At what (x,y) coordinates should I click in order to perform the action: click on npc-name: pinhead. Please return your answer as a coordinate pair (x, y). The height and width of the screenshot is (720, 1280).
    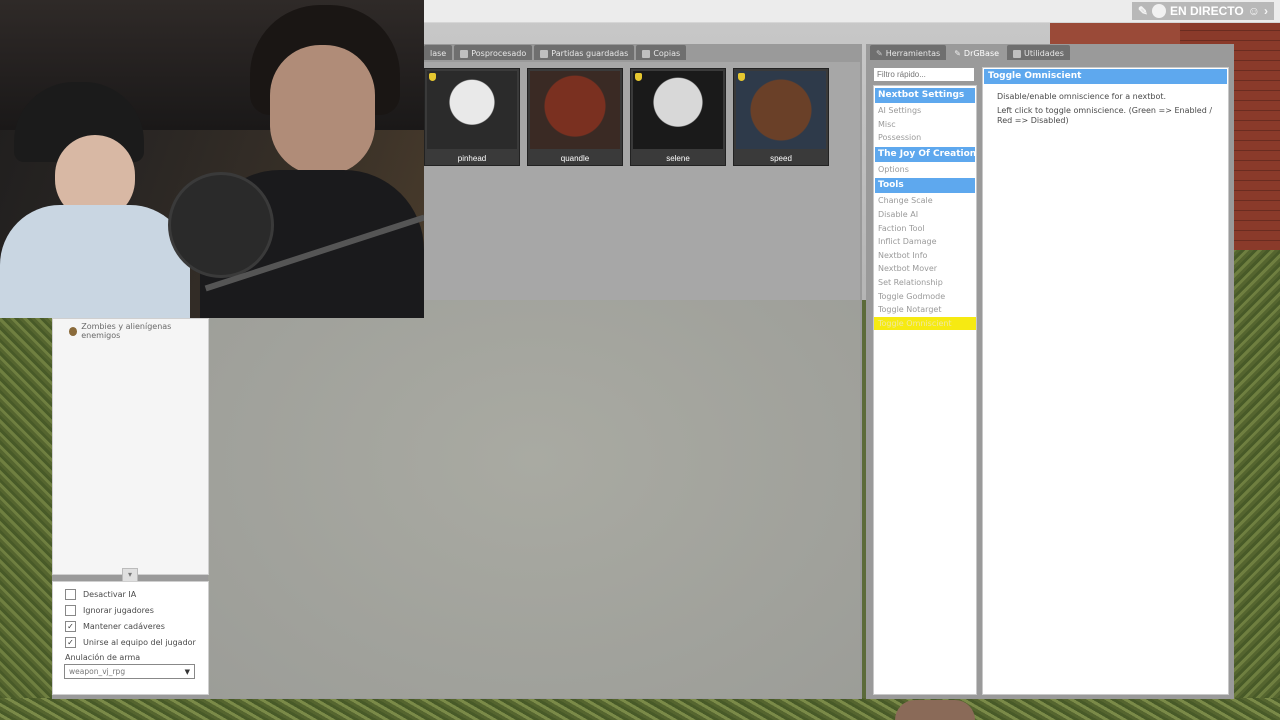
    Looking at the image, I should click on (472, 158).